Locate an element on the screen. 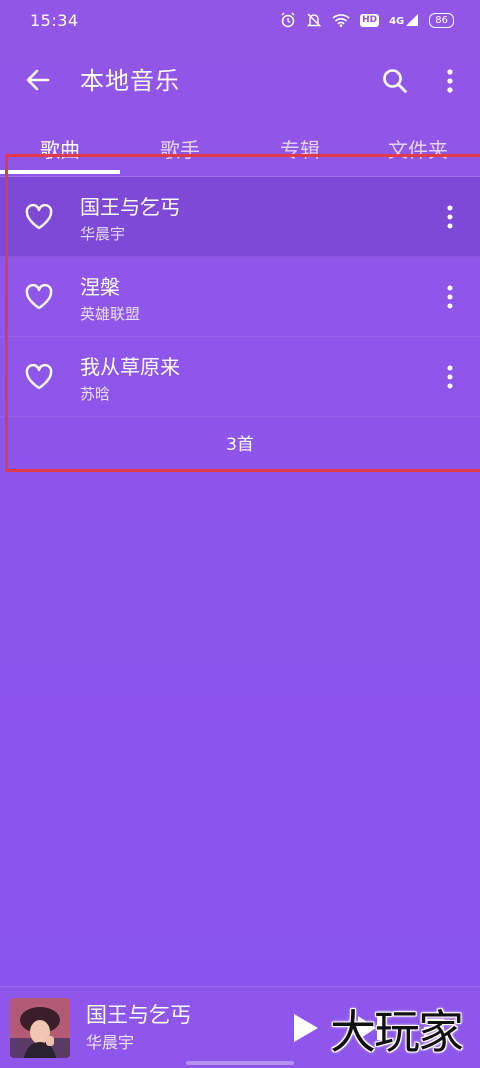 This screenshot has width=480, height=1068. mute-icon is located at coordinates (314, 20).